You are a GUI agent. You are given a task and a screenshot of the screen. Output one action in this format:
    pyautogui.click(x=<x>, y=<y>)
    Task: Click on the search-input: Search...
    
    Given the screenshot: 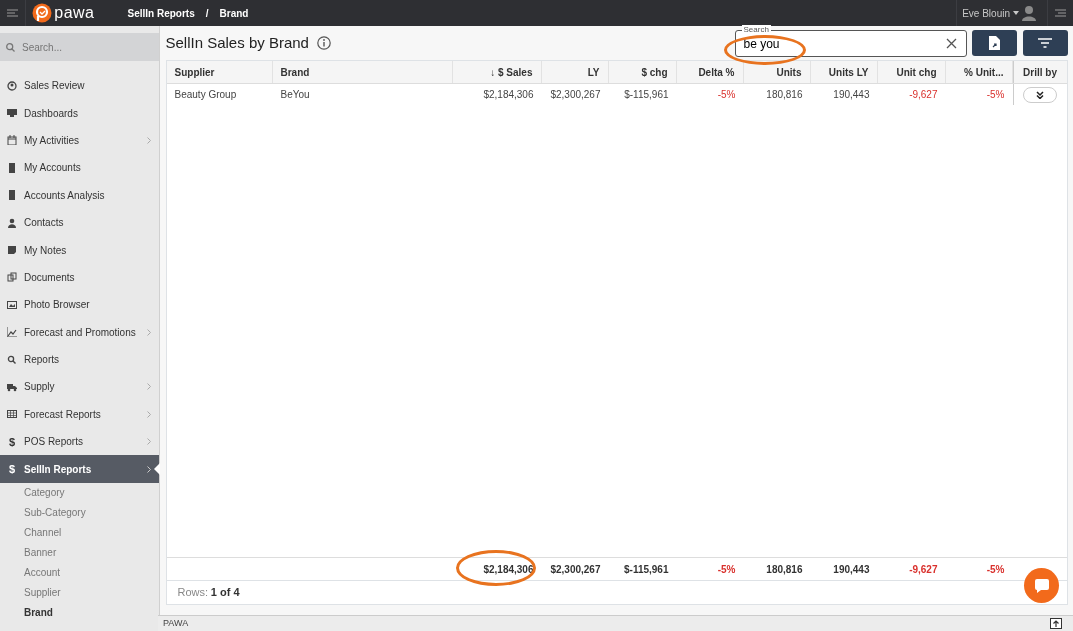 What is the action you would take?
    pyautogui.click(x=75, y=47)
    